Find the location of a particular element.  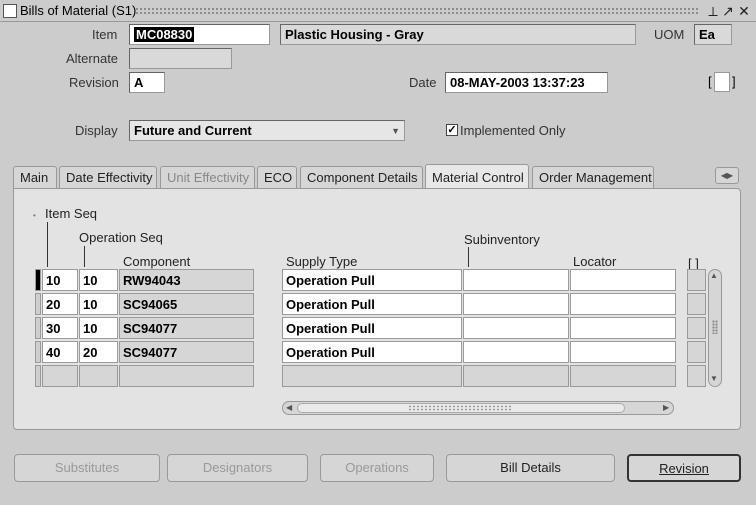

window-title: Bills of Material (S1) is located at coordinates (78, 10).